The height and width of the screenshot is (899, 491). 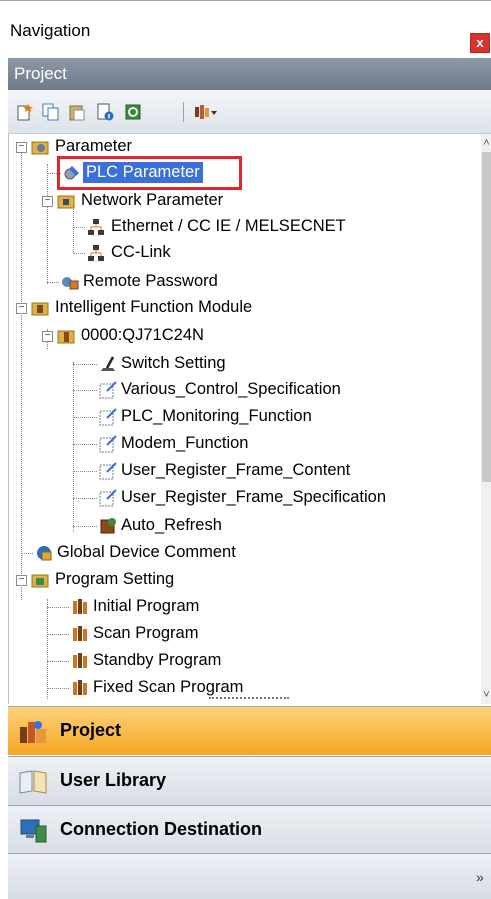 What do you see at coordinates (44, 553) in the screenshot?
I see `device-comment-icon` at bounding box center [44, 553].